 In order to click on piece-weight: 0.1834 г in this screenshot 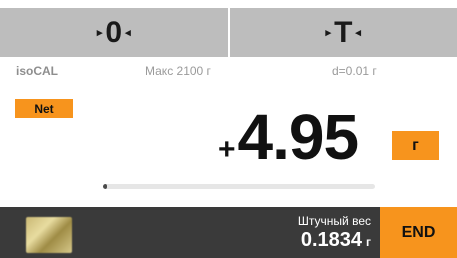, I will do `click(336, 240)`.